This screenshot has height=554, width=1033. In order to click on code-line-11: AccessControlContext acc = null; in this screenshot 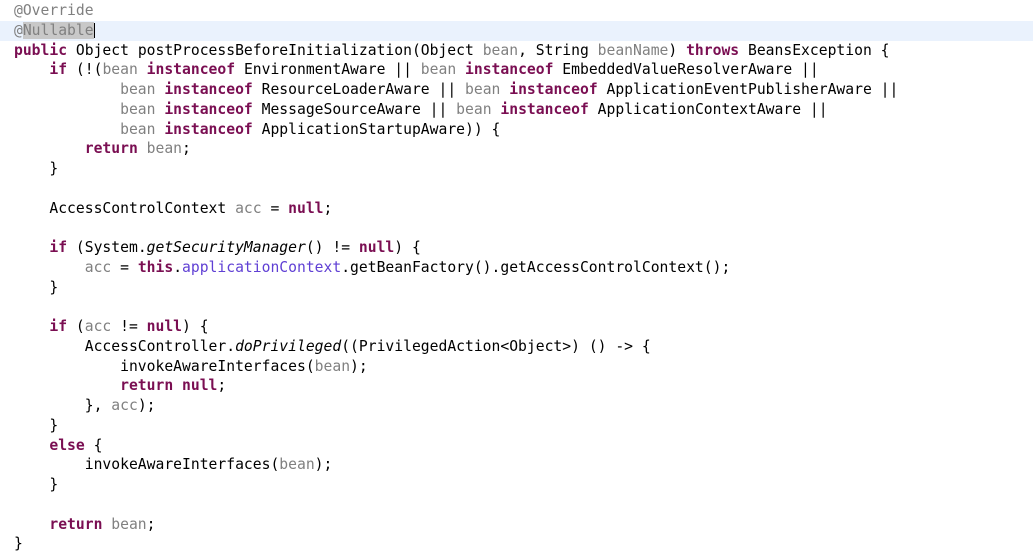, I will do `click(516, 209)`.